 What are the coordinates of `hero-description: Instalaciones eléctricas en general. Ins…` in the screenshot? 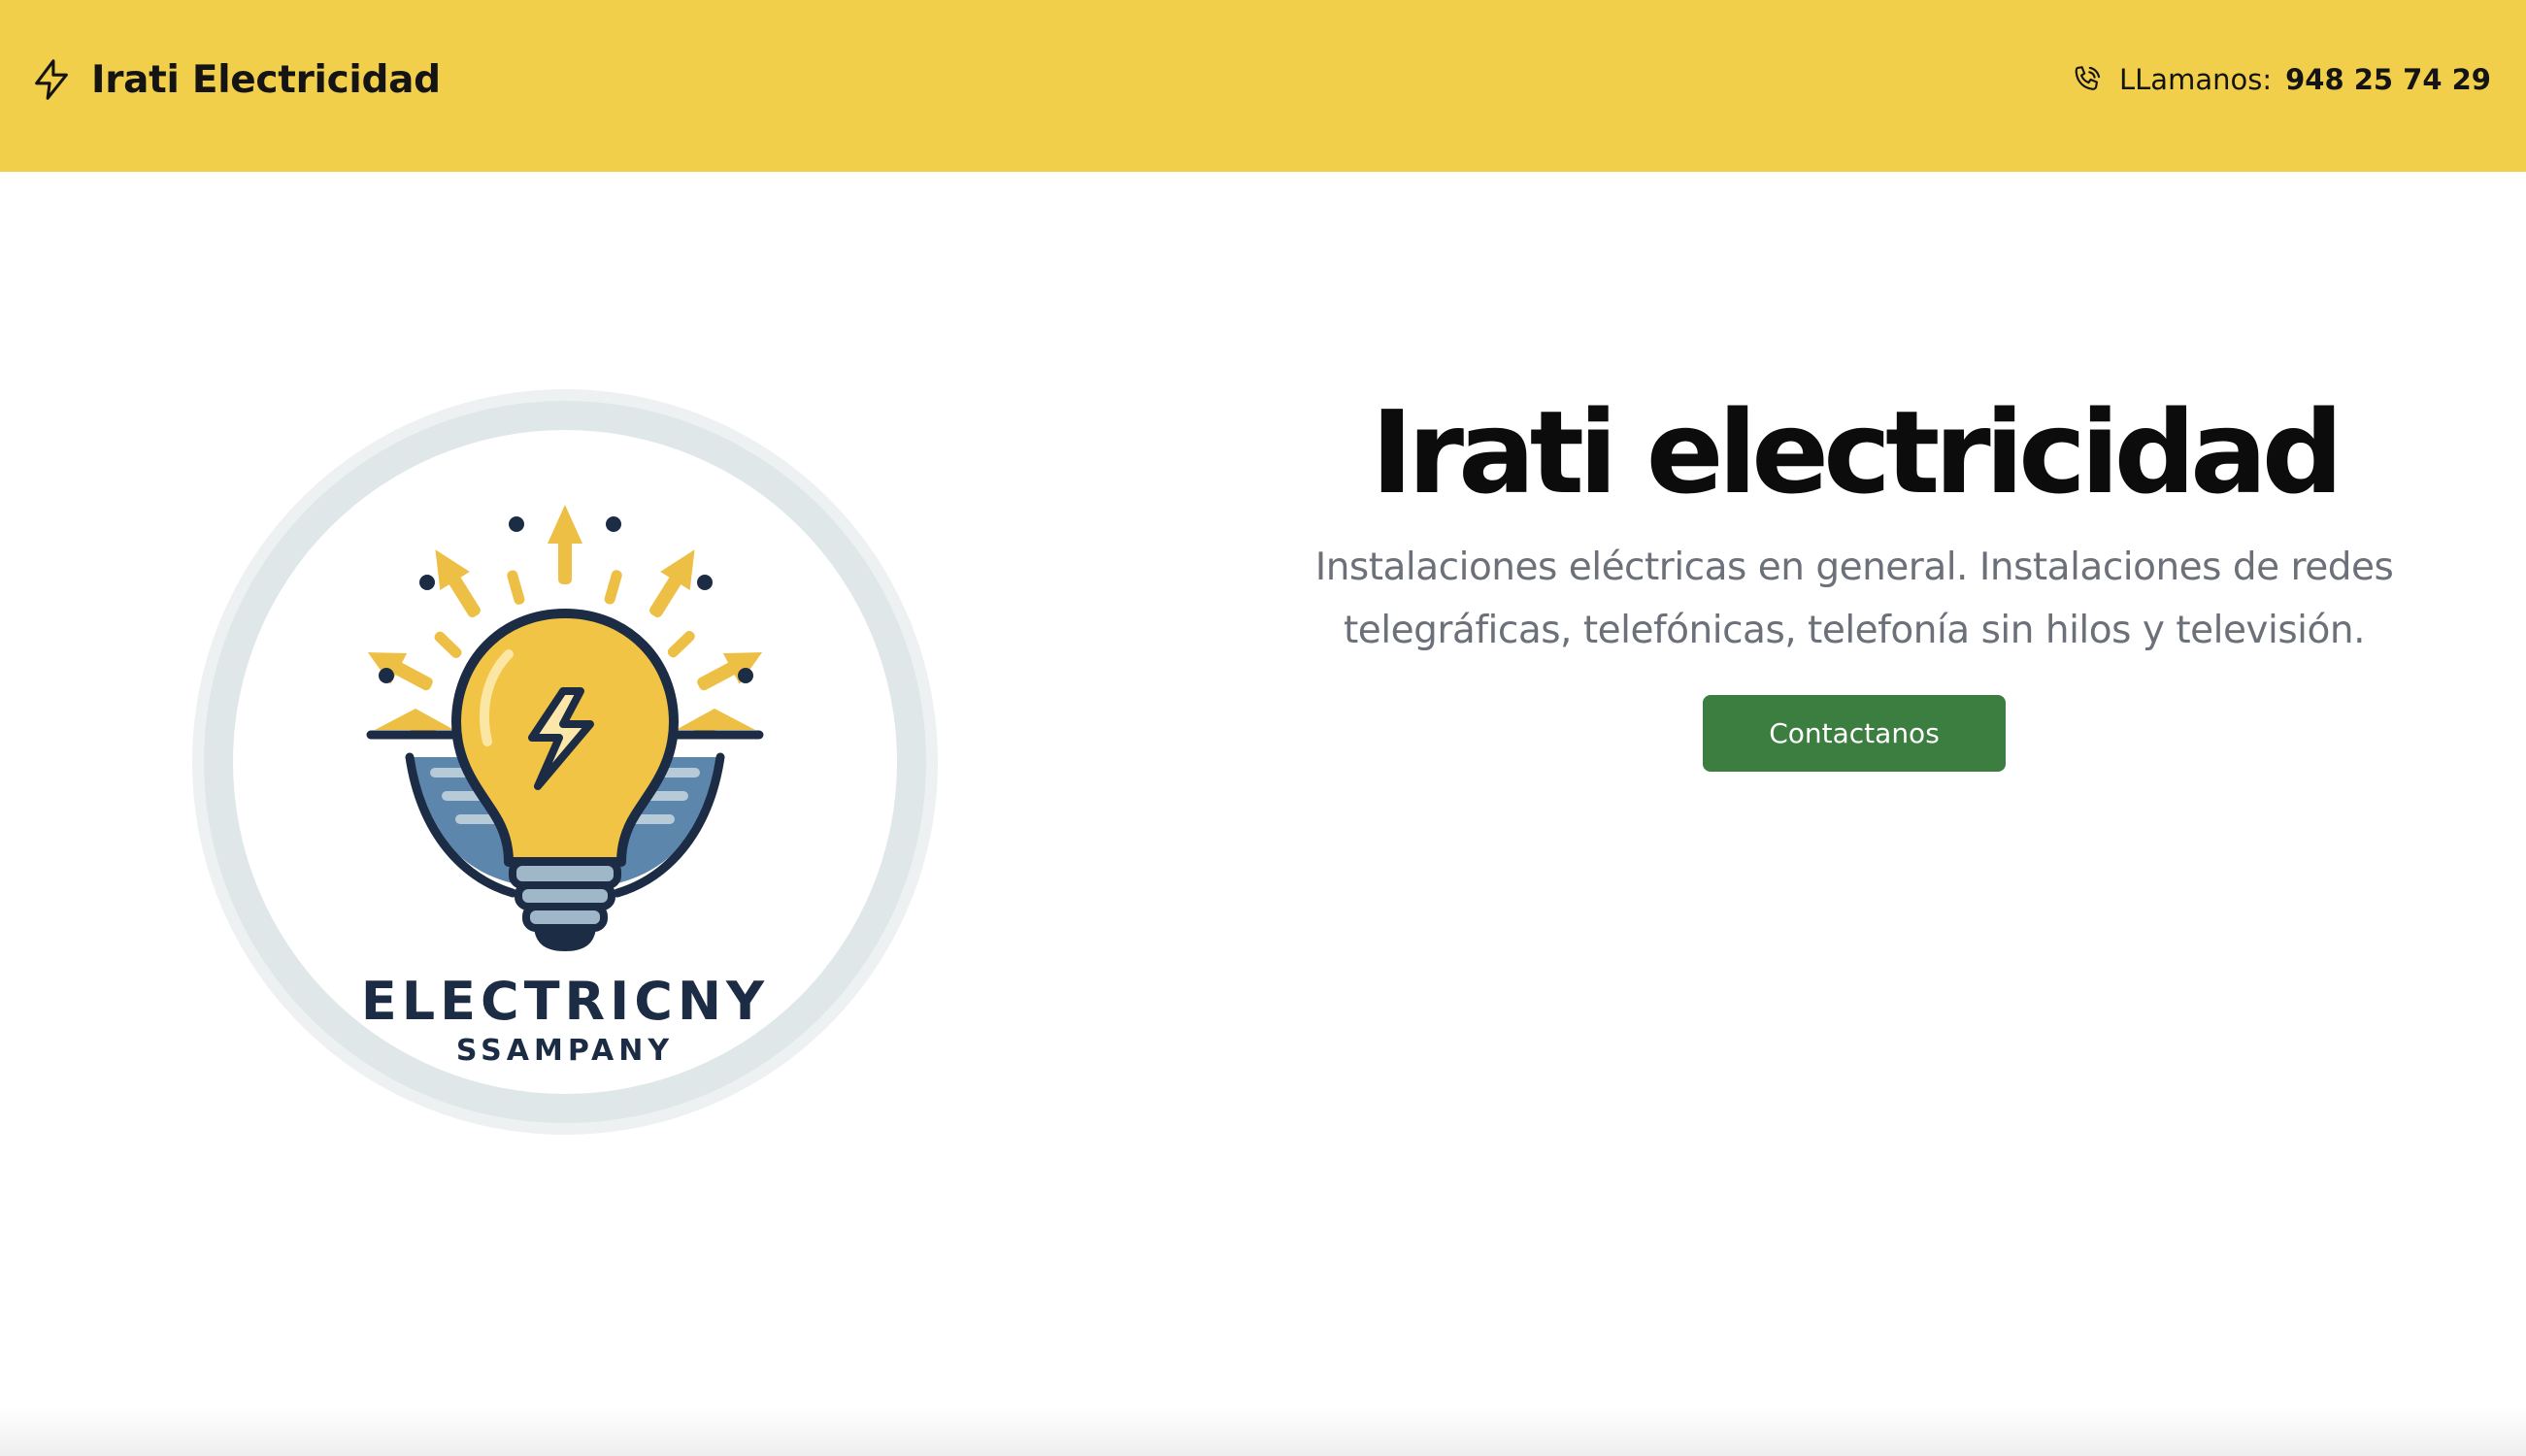 It's located at (1854, 599).